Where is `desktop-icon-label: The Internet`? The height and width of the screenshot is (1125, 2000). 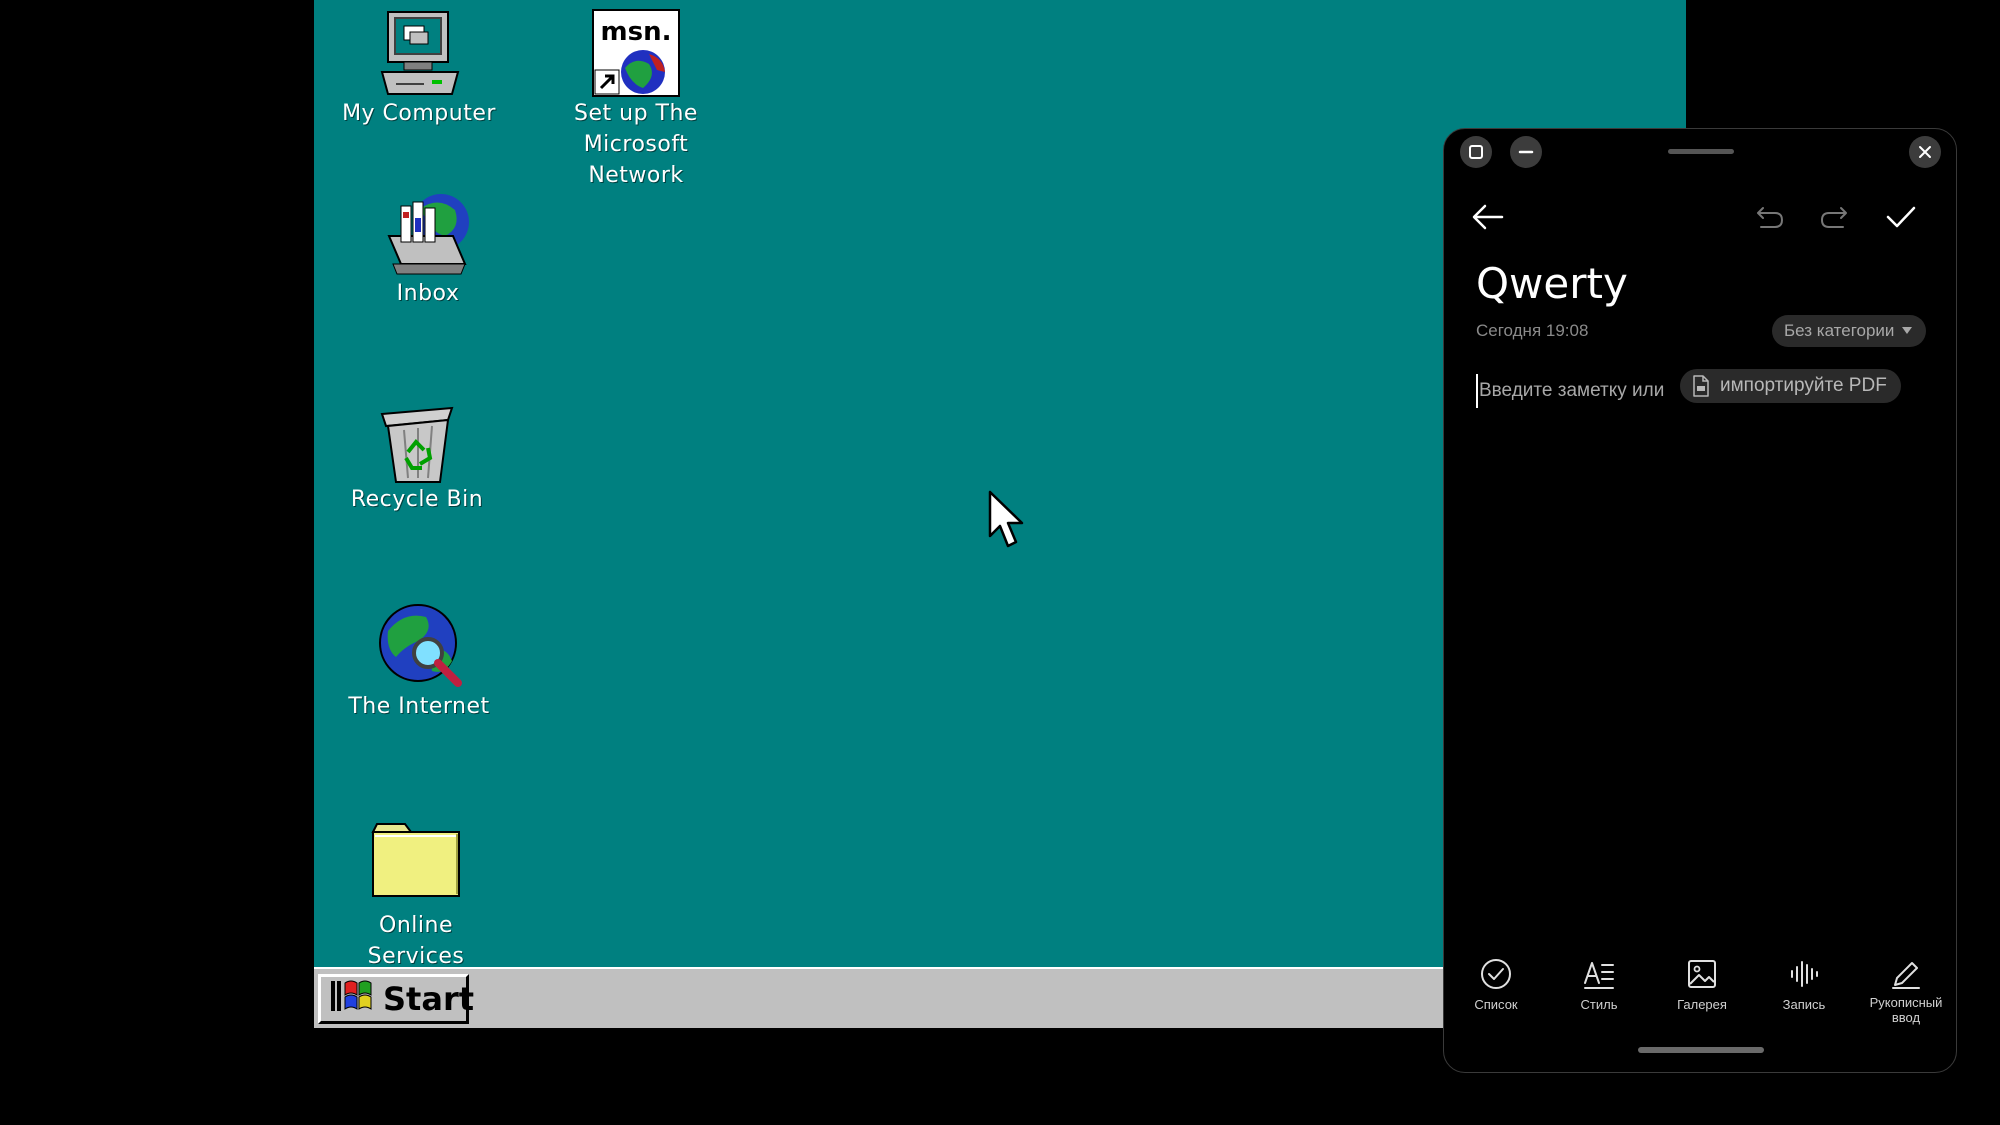 desktop-icon-label: The Internet is located at coordinates (419, 706).